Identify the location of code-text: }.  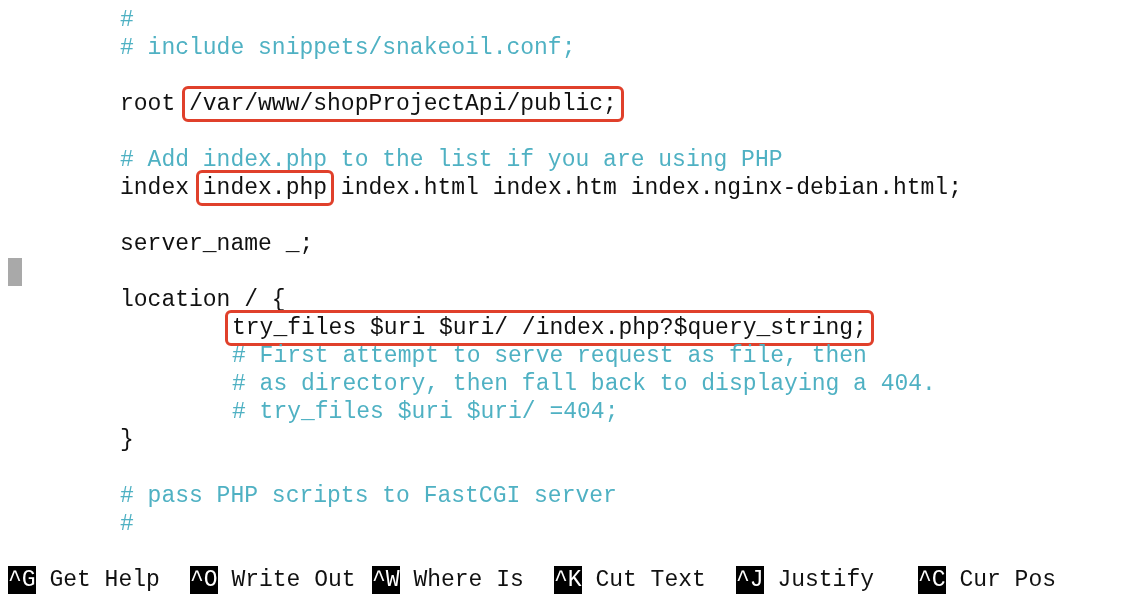
(127, 440).